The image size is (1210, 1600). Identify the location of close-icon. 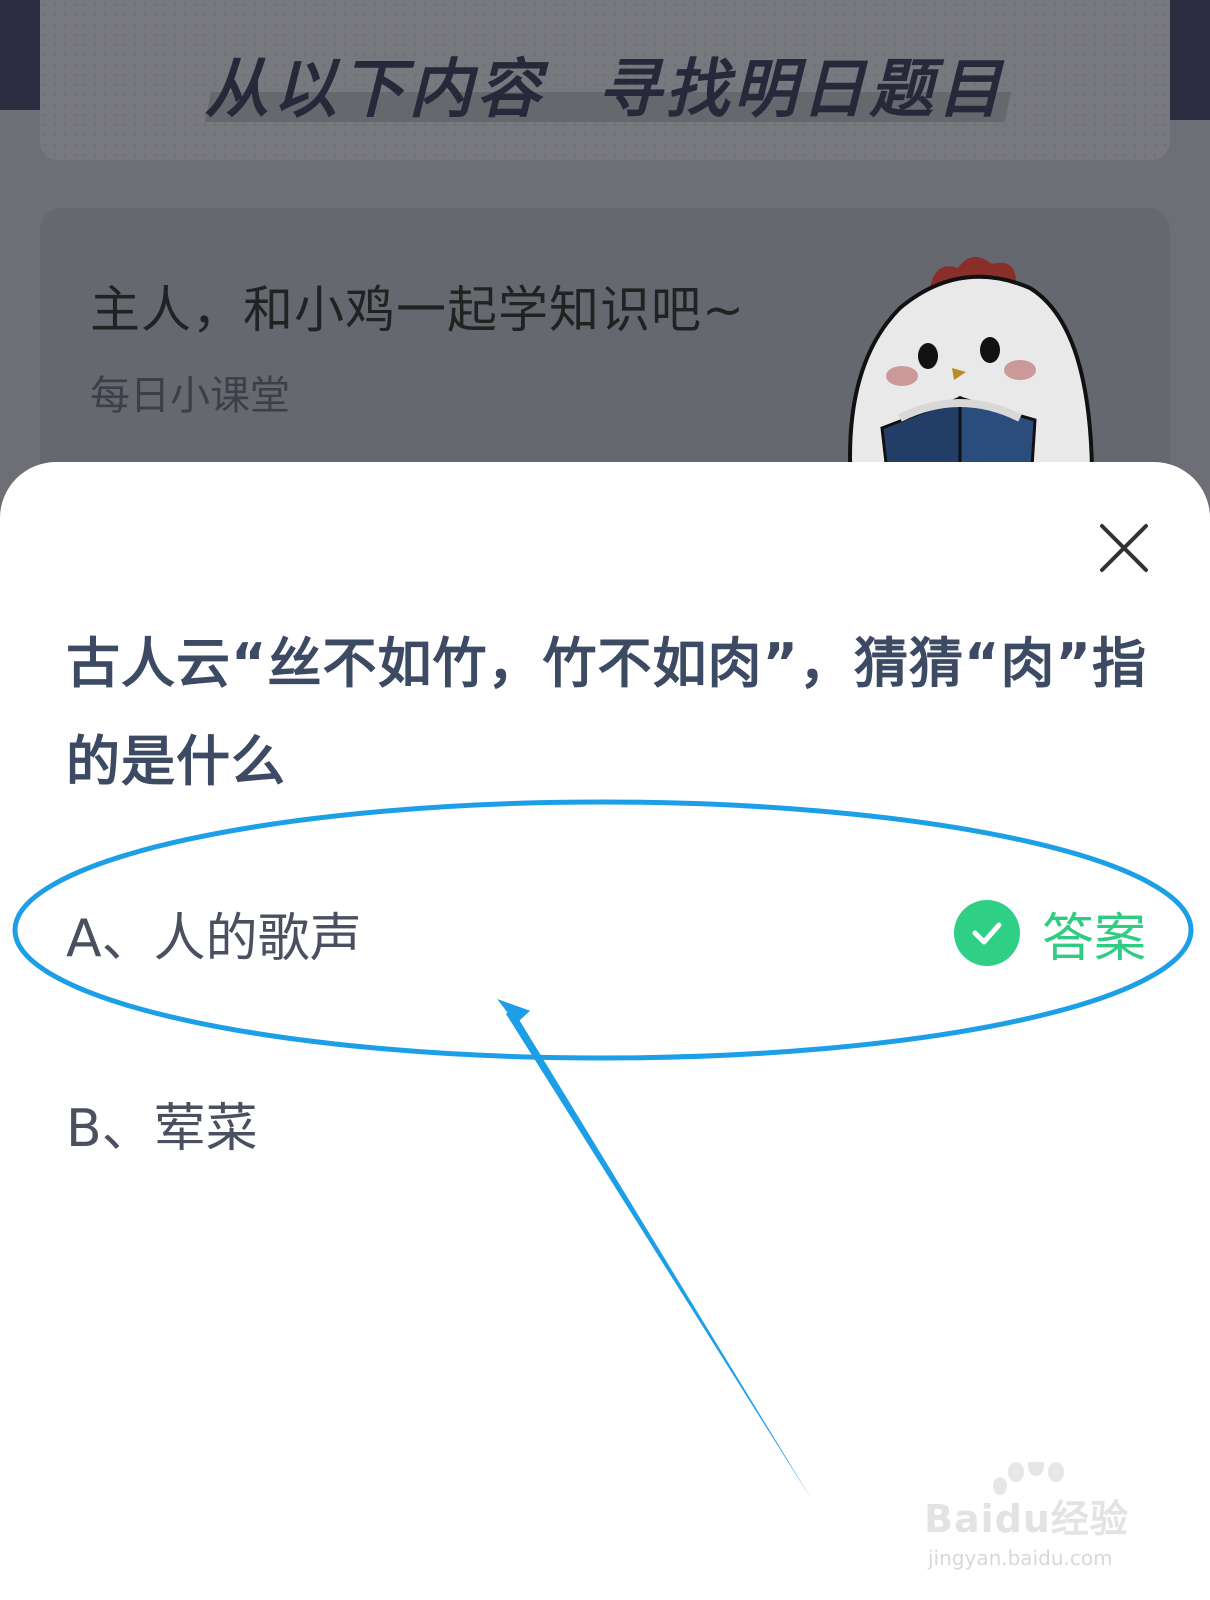
(1124, 548).